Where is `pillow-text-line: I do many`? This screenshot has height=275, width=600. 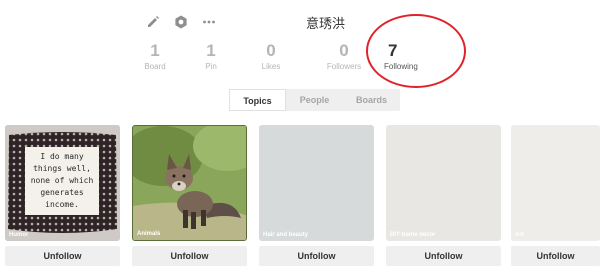
pillow-text-line: I do many is located at coordinates (62, 156).